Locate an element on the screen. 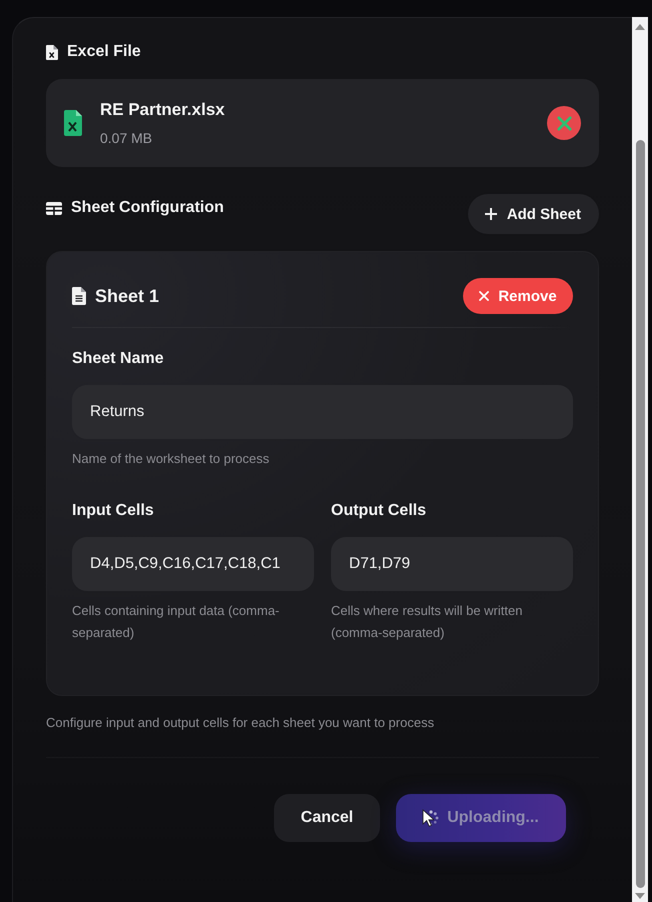 Image resolution: width=652 pixels, height=902 pixels. help-text: Configure input and output cells for each sheet you want to process is located at coordinates (241, 723).